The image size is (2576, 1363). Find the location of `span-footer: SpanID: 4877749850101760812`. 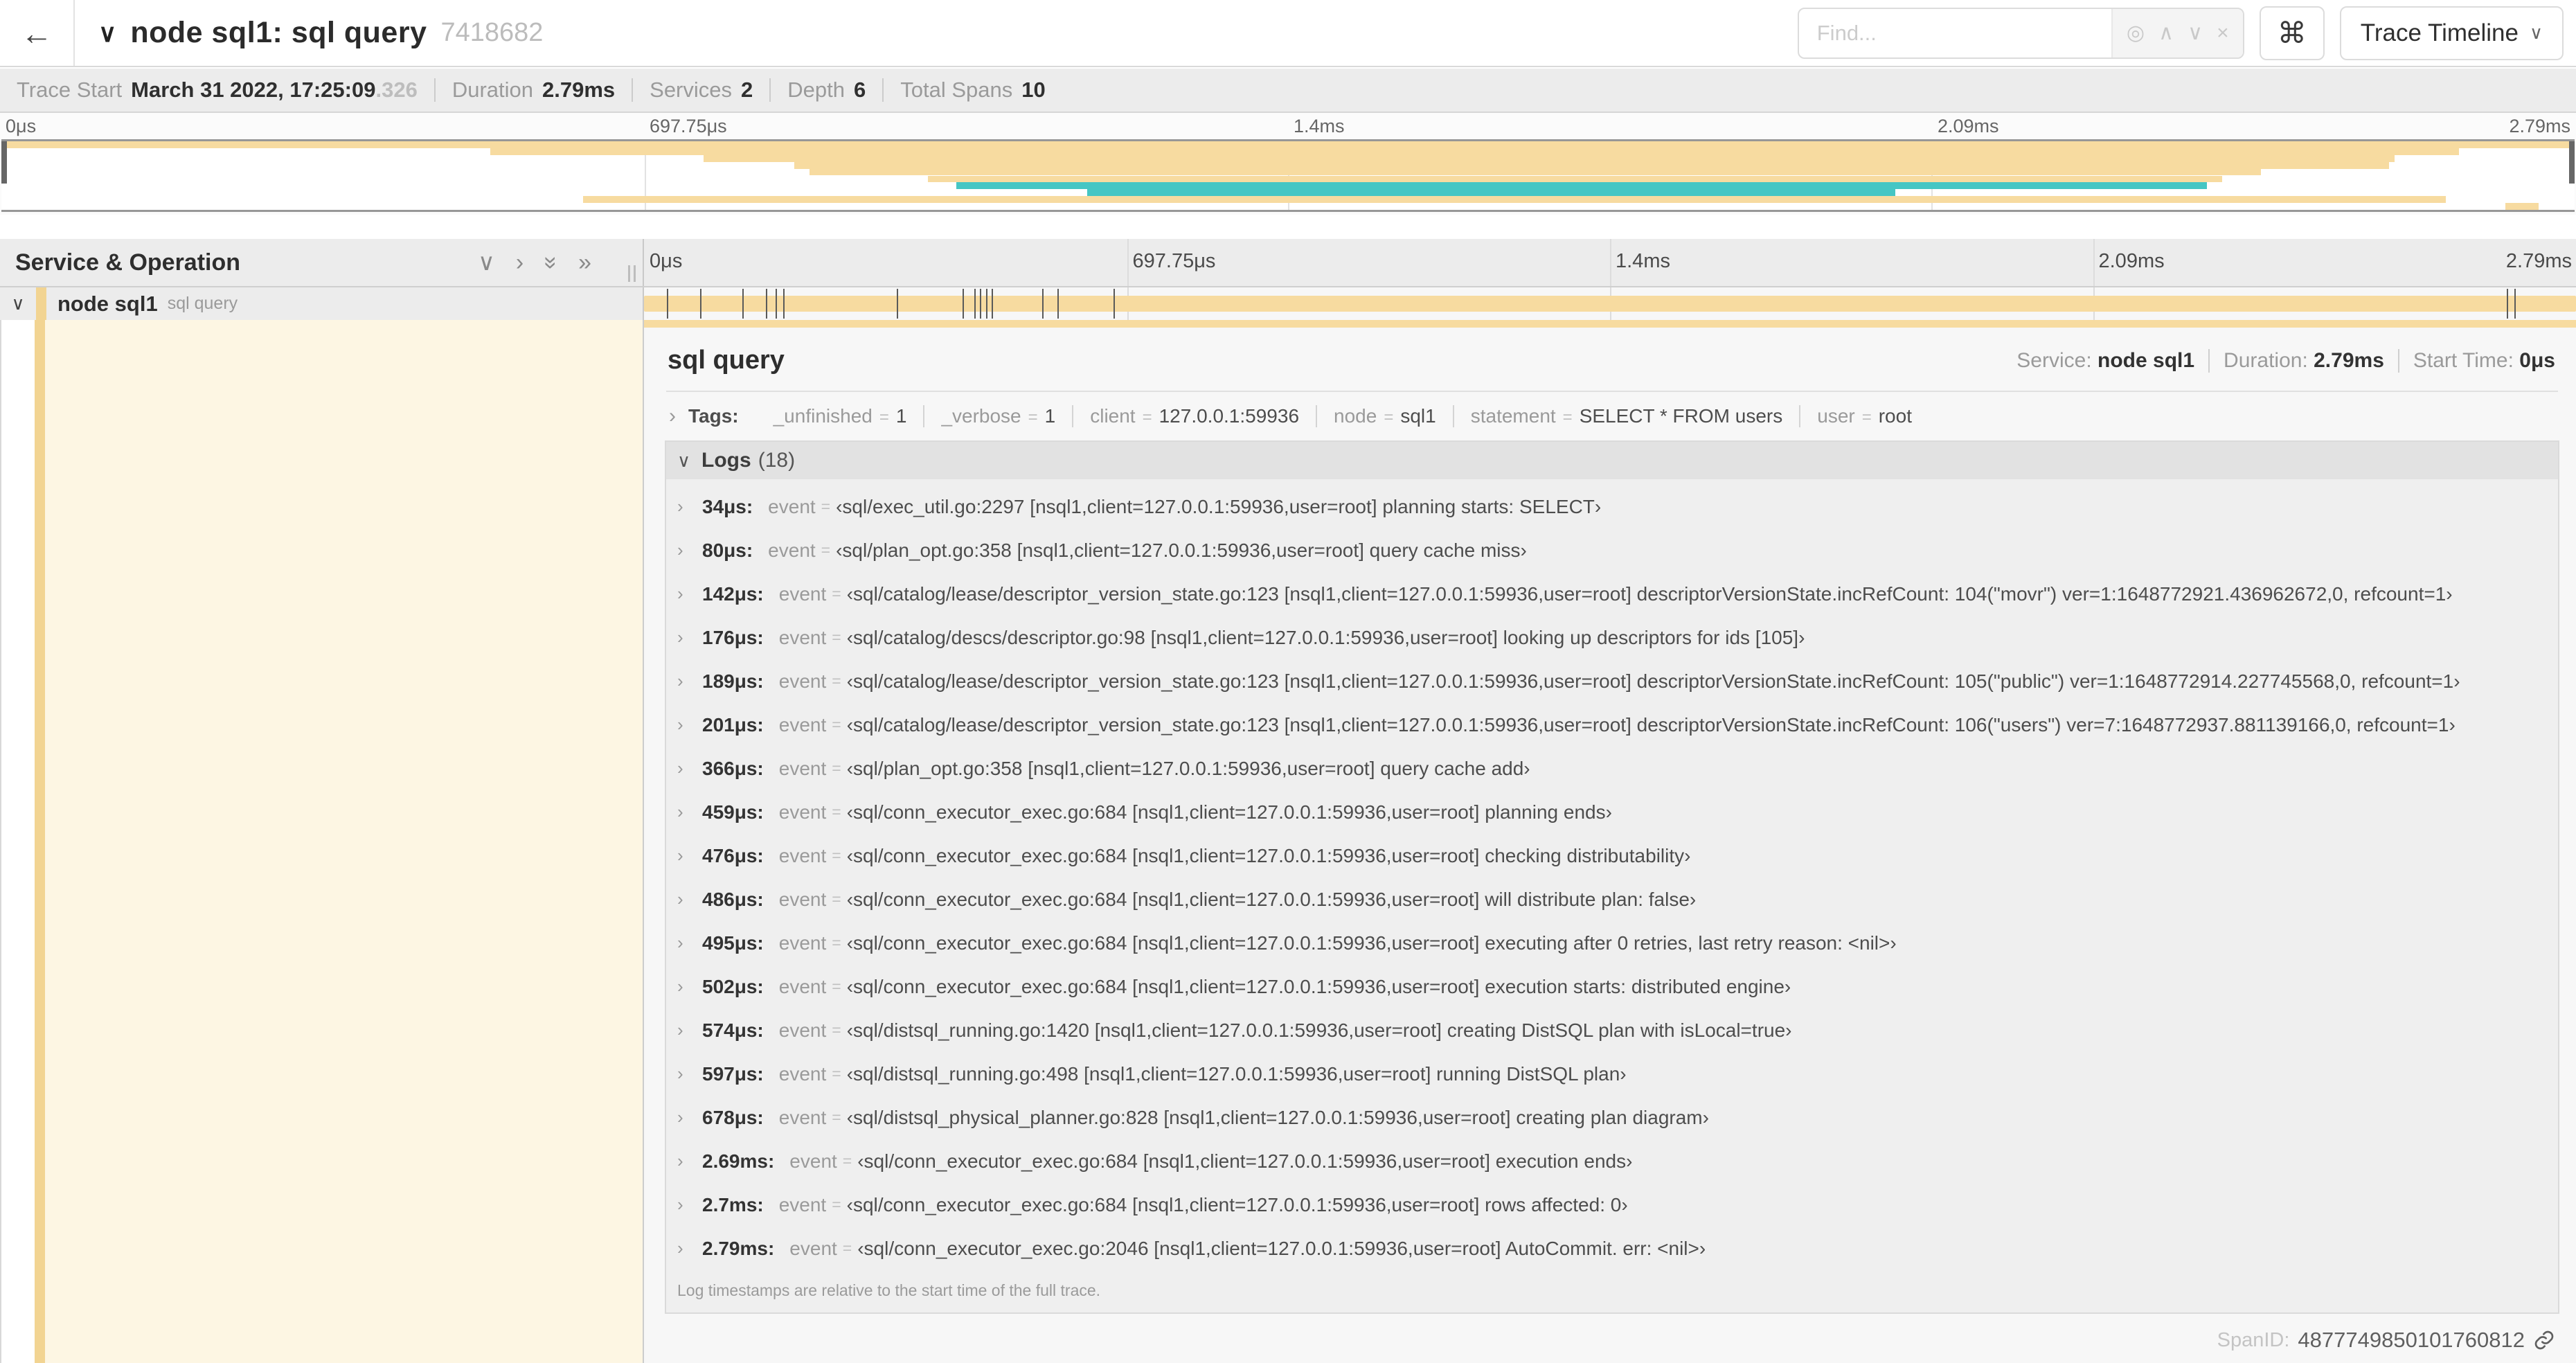

span-footer: SpanID: 4877749850101760812 is located at coordinates (1612, 1334).